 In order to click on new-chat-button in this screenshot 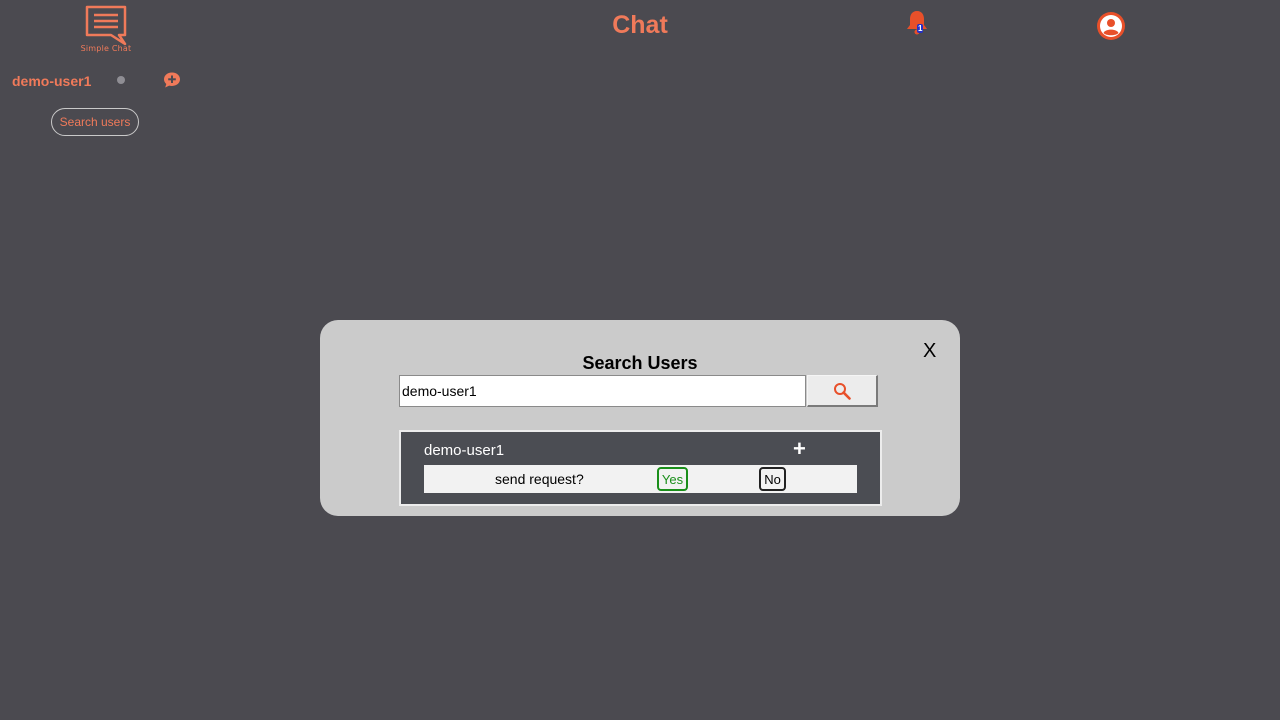, I will do `click(172, 80)`.